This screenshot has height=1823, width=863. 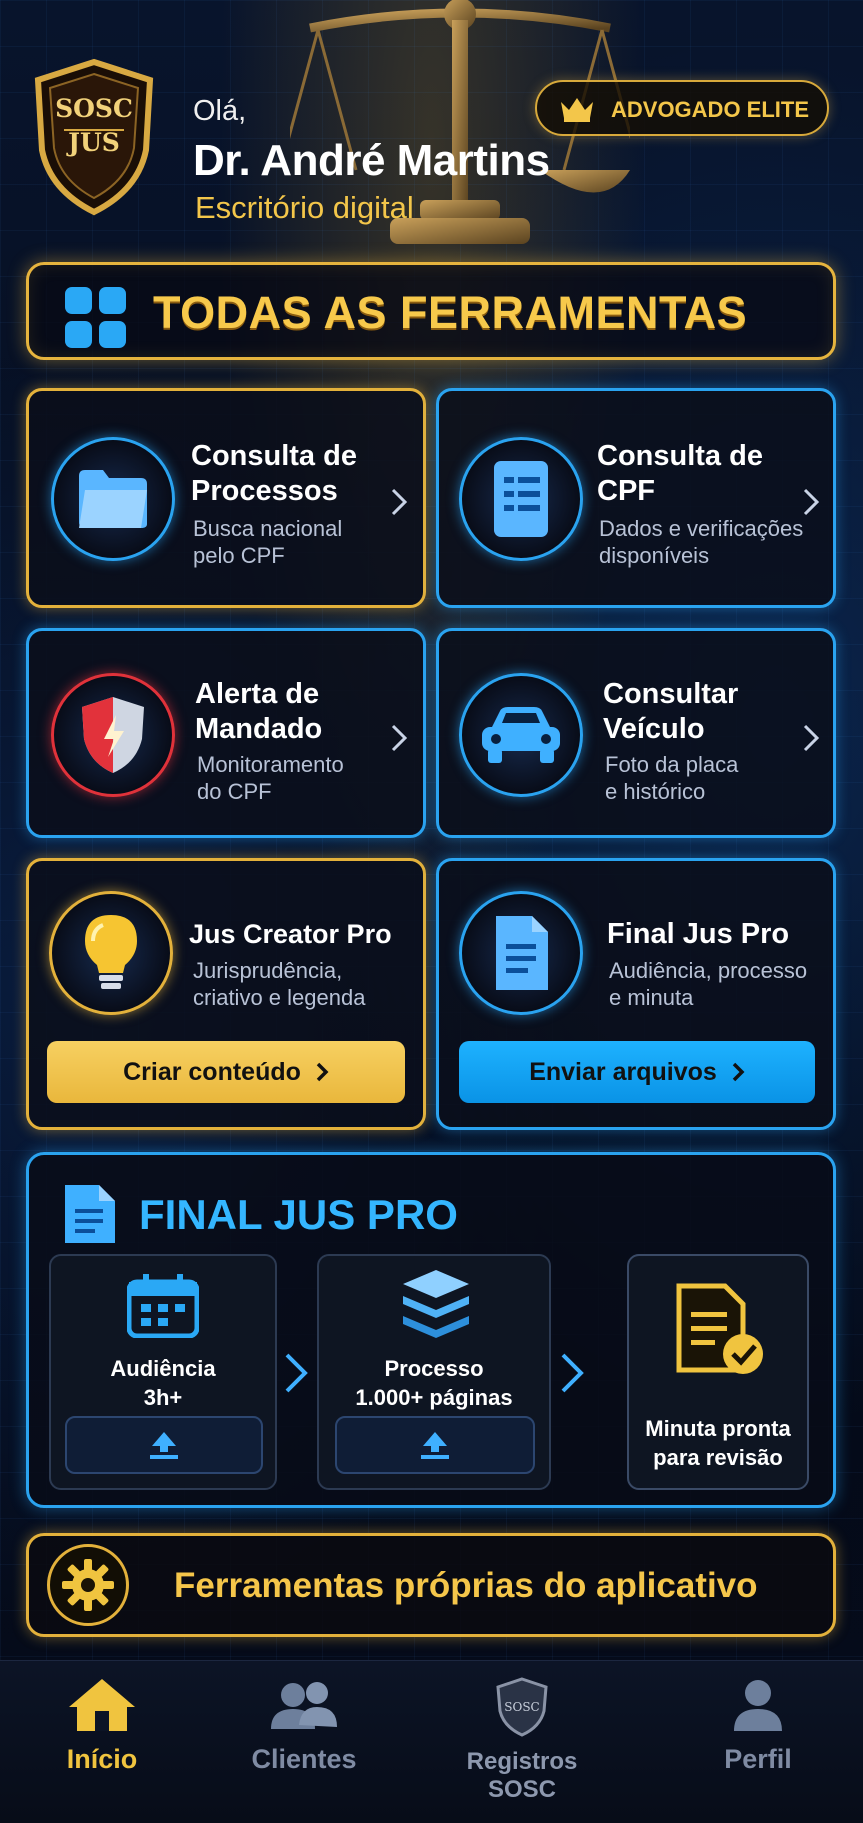 What do you see at coordinates (577, 110) in the screenshot?
I see `crown-icon` at bounding box center [577, 110].